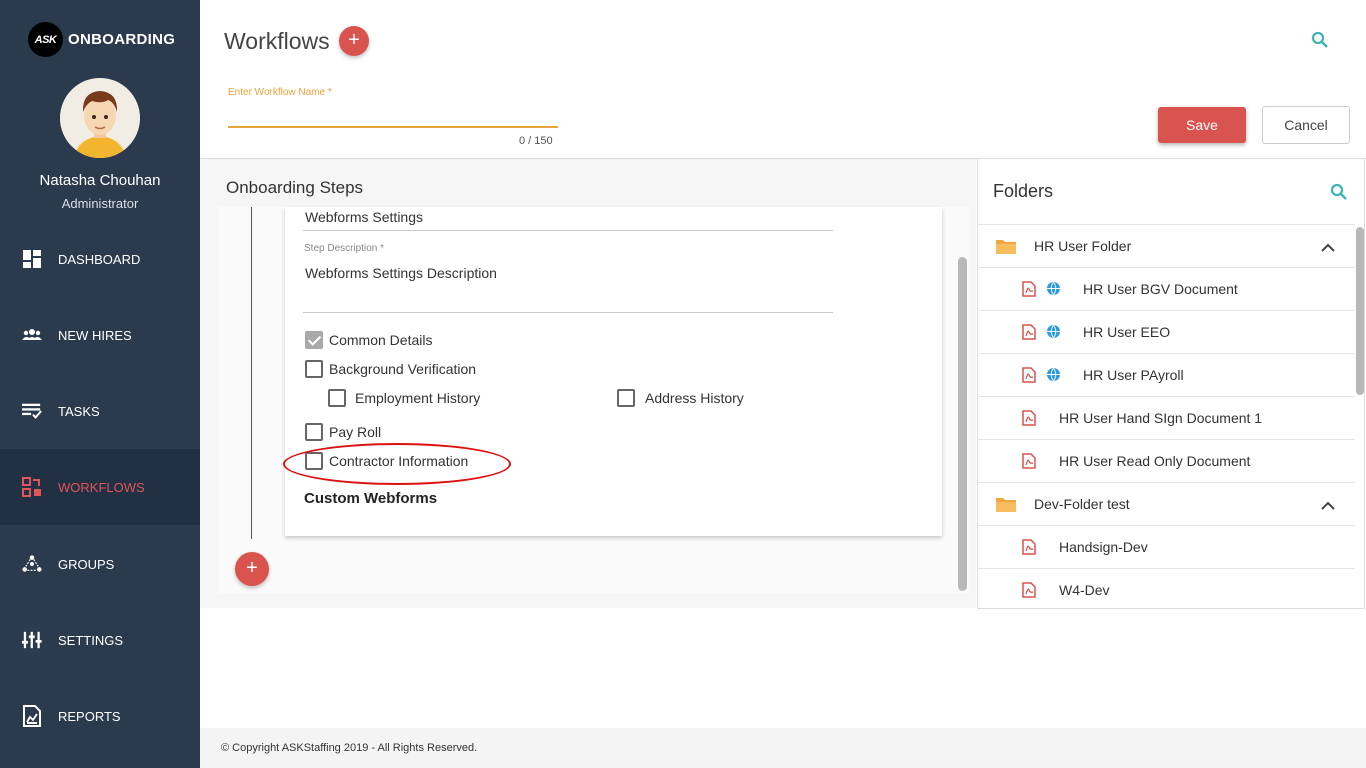  Describe the element at coordinates (344, 248) in the screenshot. I see `step-description-label: Step Description *` at that location.